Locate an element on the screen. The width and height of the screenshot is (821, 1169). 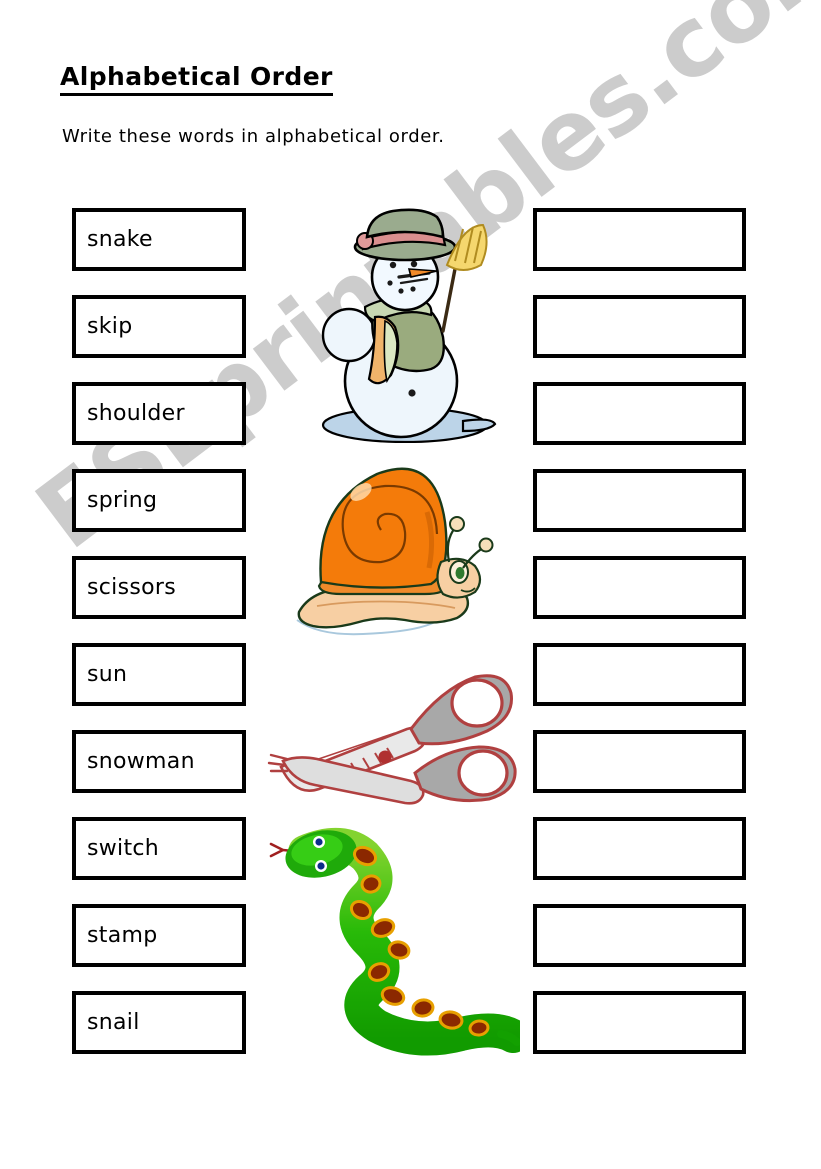
word-label: snowman is located at coordinates (141, 761).